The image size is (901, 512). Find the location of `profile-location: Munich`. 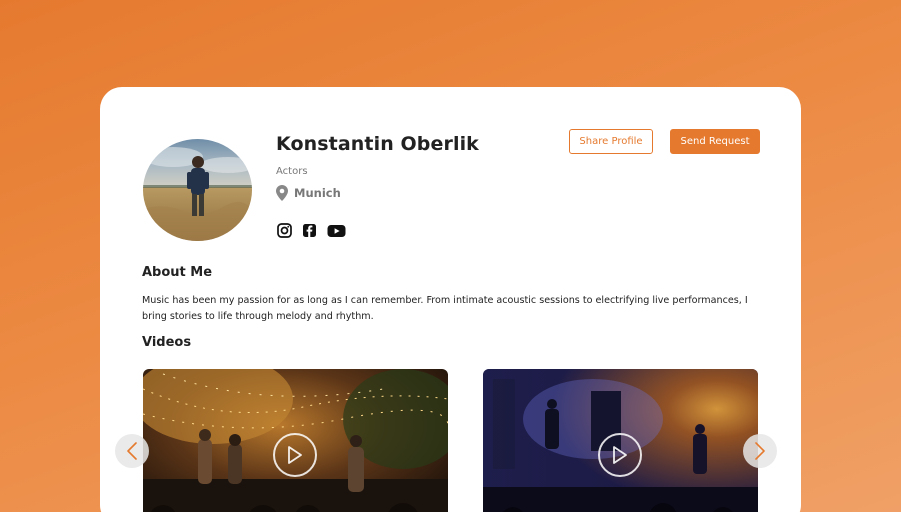

profile-location: Munich is located at coordinates (308, 193).